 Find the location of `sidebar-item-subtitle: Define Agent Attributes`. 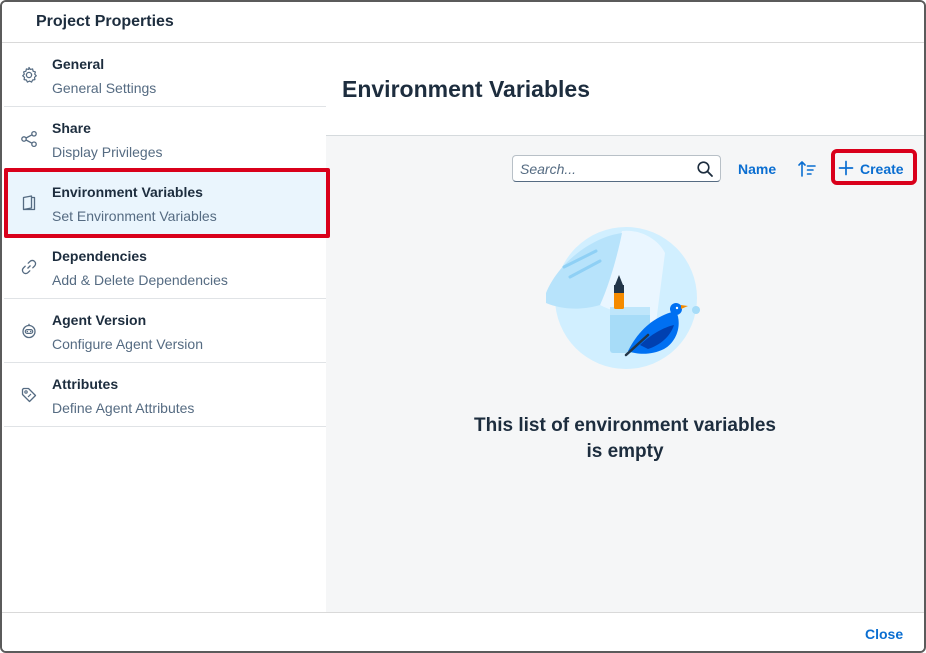

sidebar-item-subtitle: Define Agent Attributes is located at coordinates (123, 408).